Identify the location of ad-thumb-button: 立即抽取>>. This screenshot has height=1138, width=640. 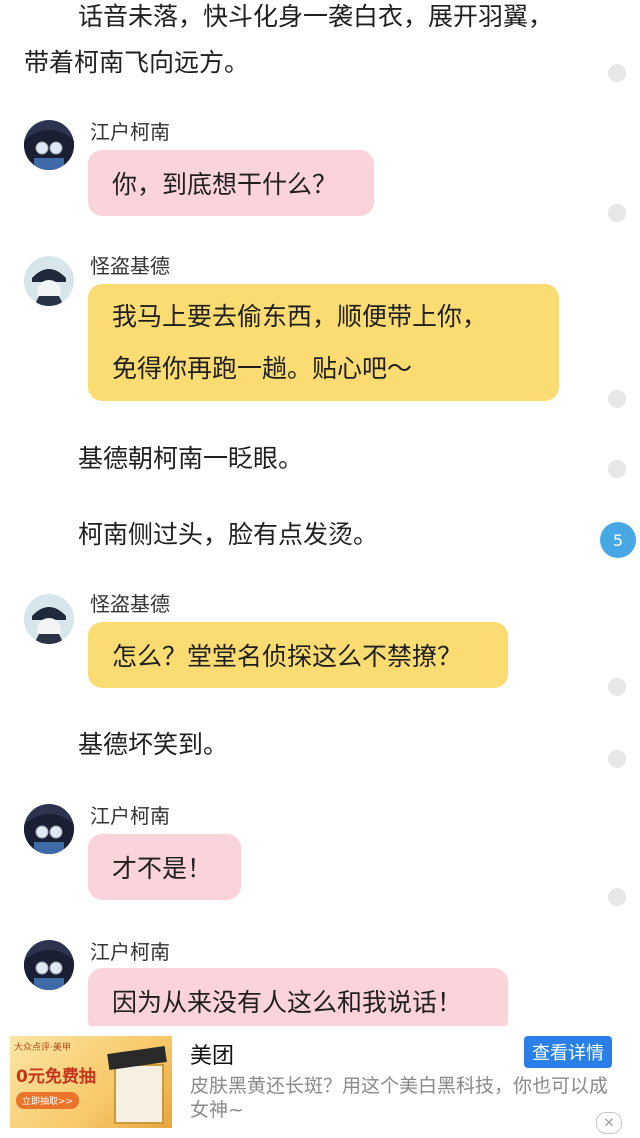
(48, 1100).